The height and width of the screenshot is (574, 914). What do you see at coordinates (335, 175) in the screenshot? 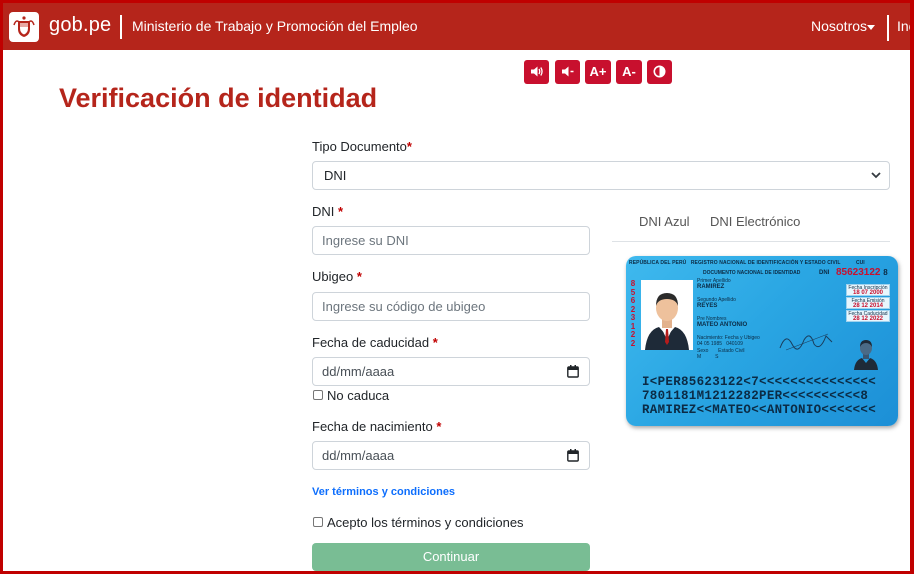
I see `tipo-documento-value: DNI` at bounding box center [335, 175].